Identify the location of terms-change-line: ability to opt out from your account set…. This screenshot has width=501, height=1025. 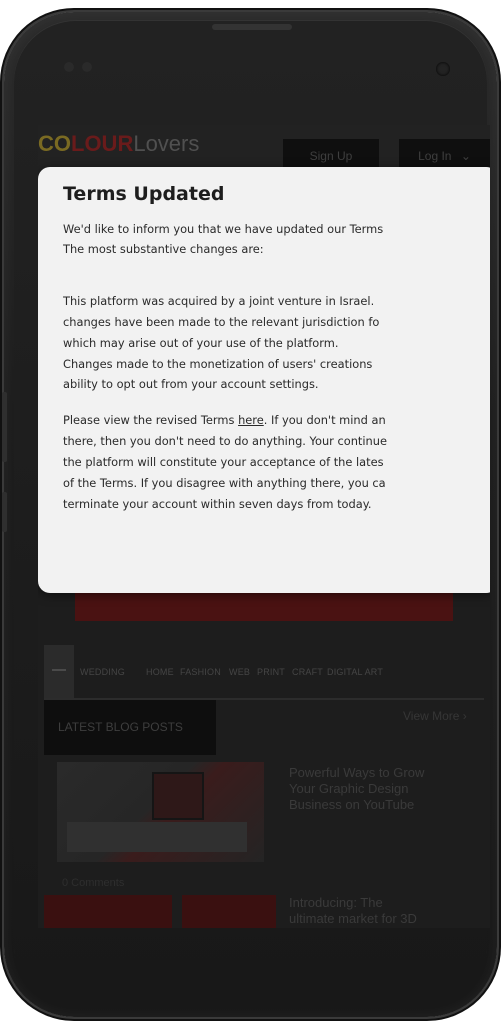
(191, 384).